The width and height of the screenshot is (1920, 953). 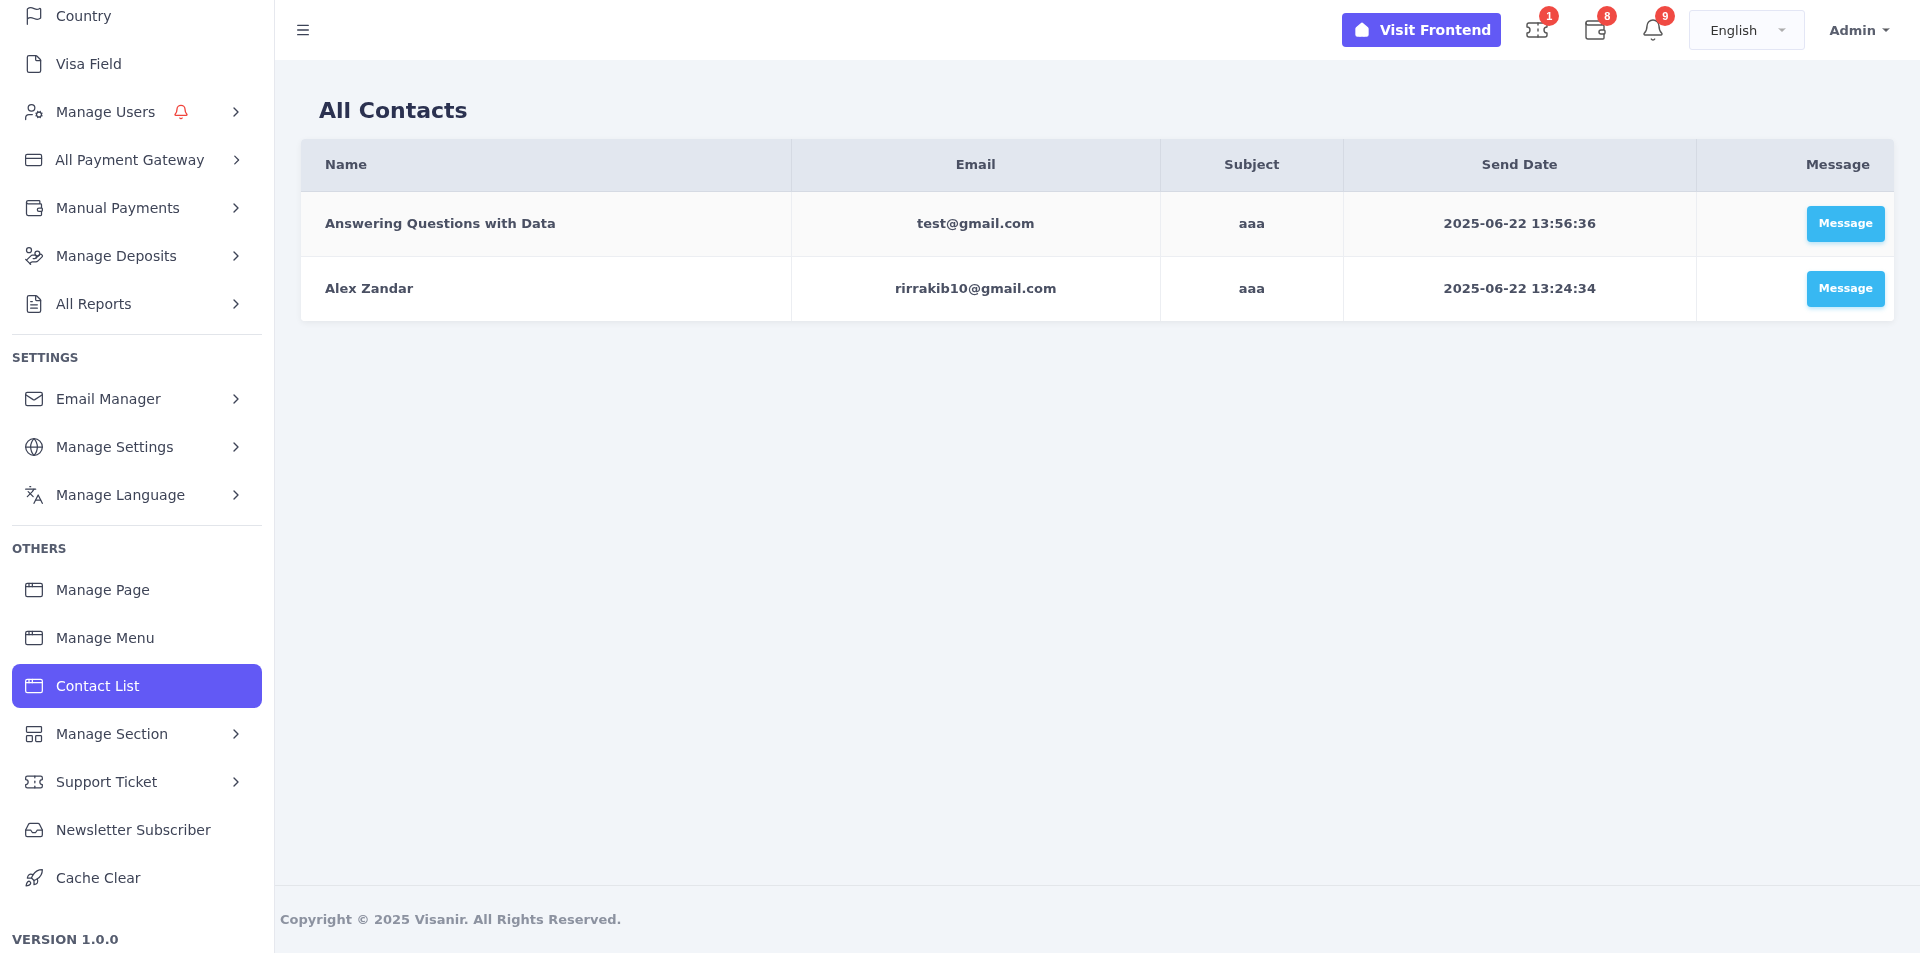 I want to click on copyright-text: Copyright © 2025 Visanir. All Rights Reserved., so click(x=451, y=919).